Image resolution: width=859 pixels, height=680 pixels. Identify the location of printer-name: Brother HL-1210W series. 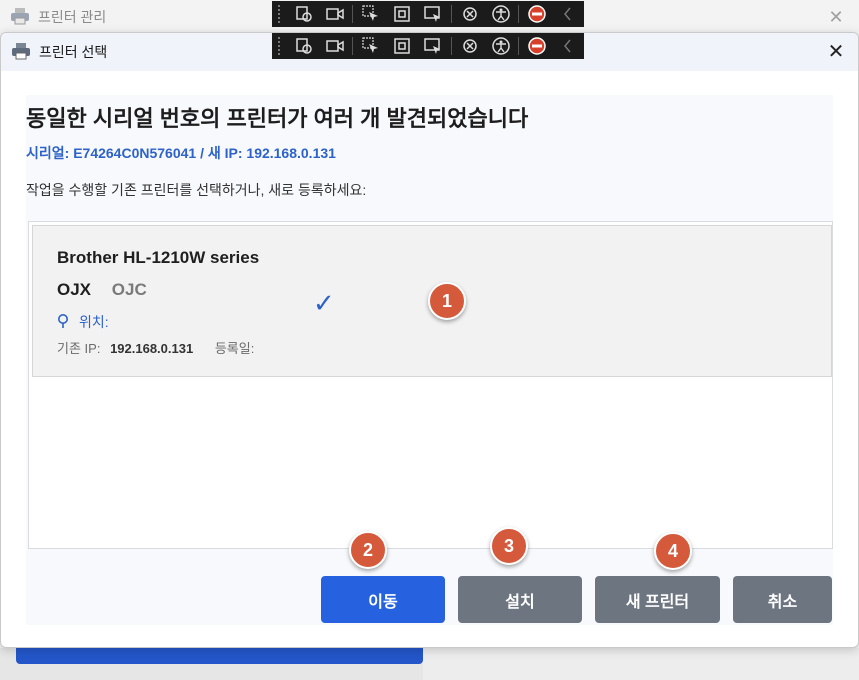
(158, 257).